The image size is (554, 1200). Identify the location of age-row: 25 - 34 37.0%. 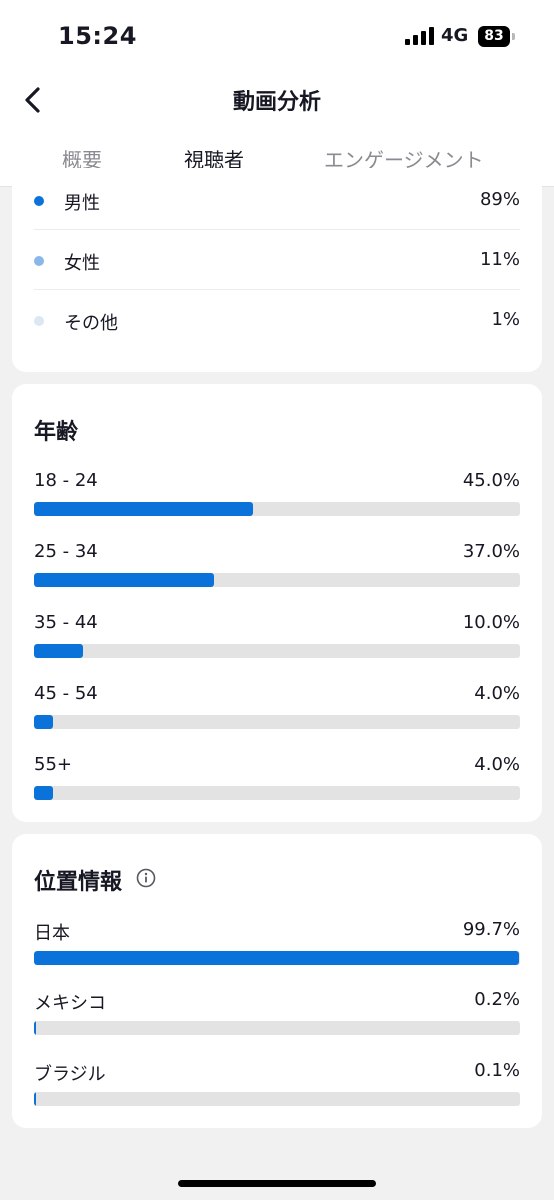
(277, 571).